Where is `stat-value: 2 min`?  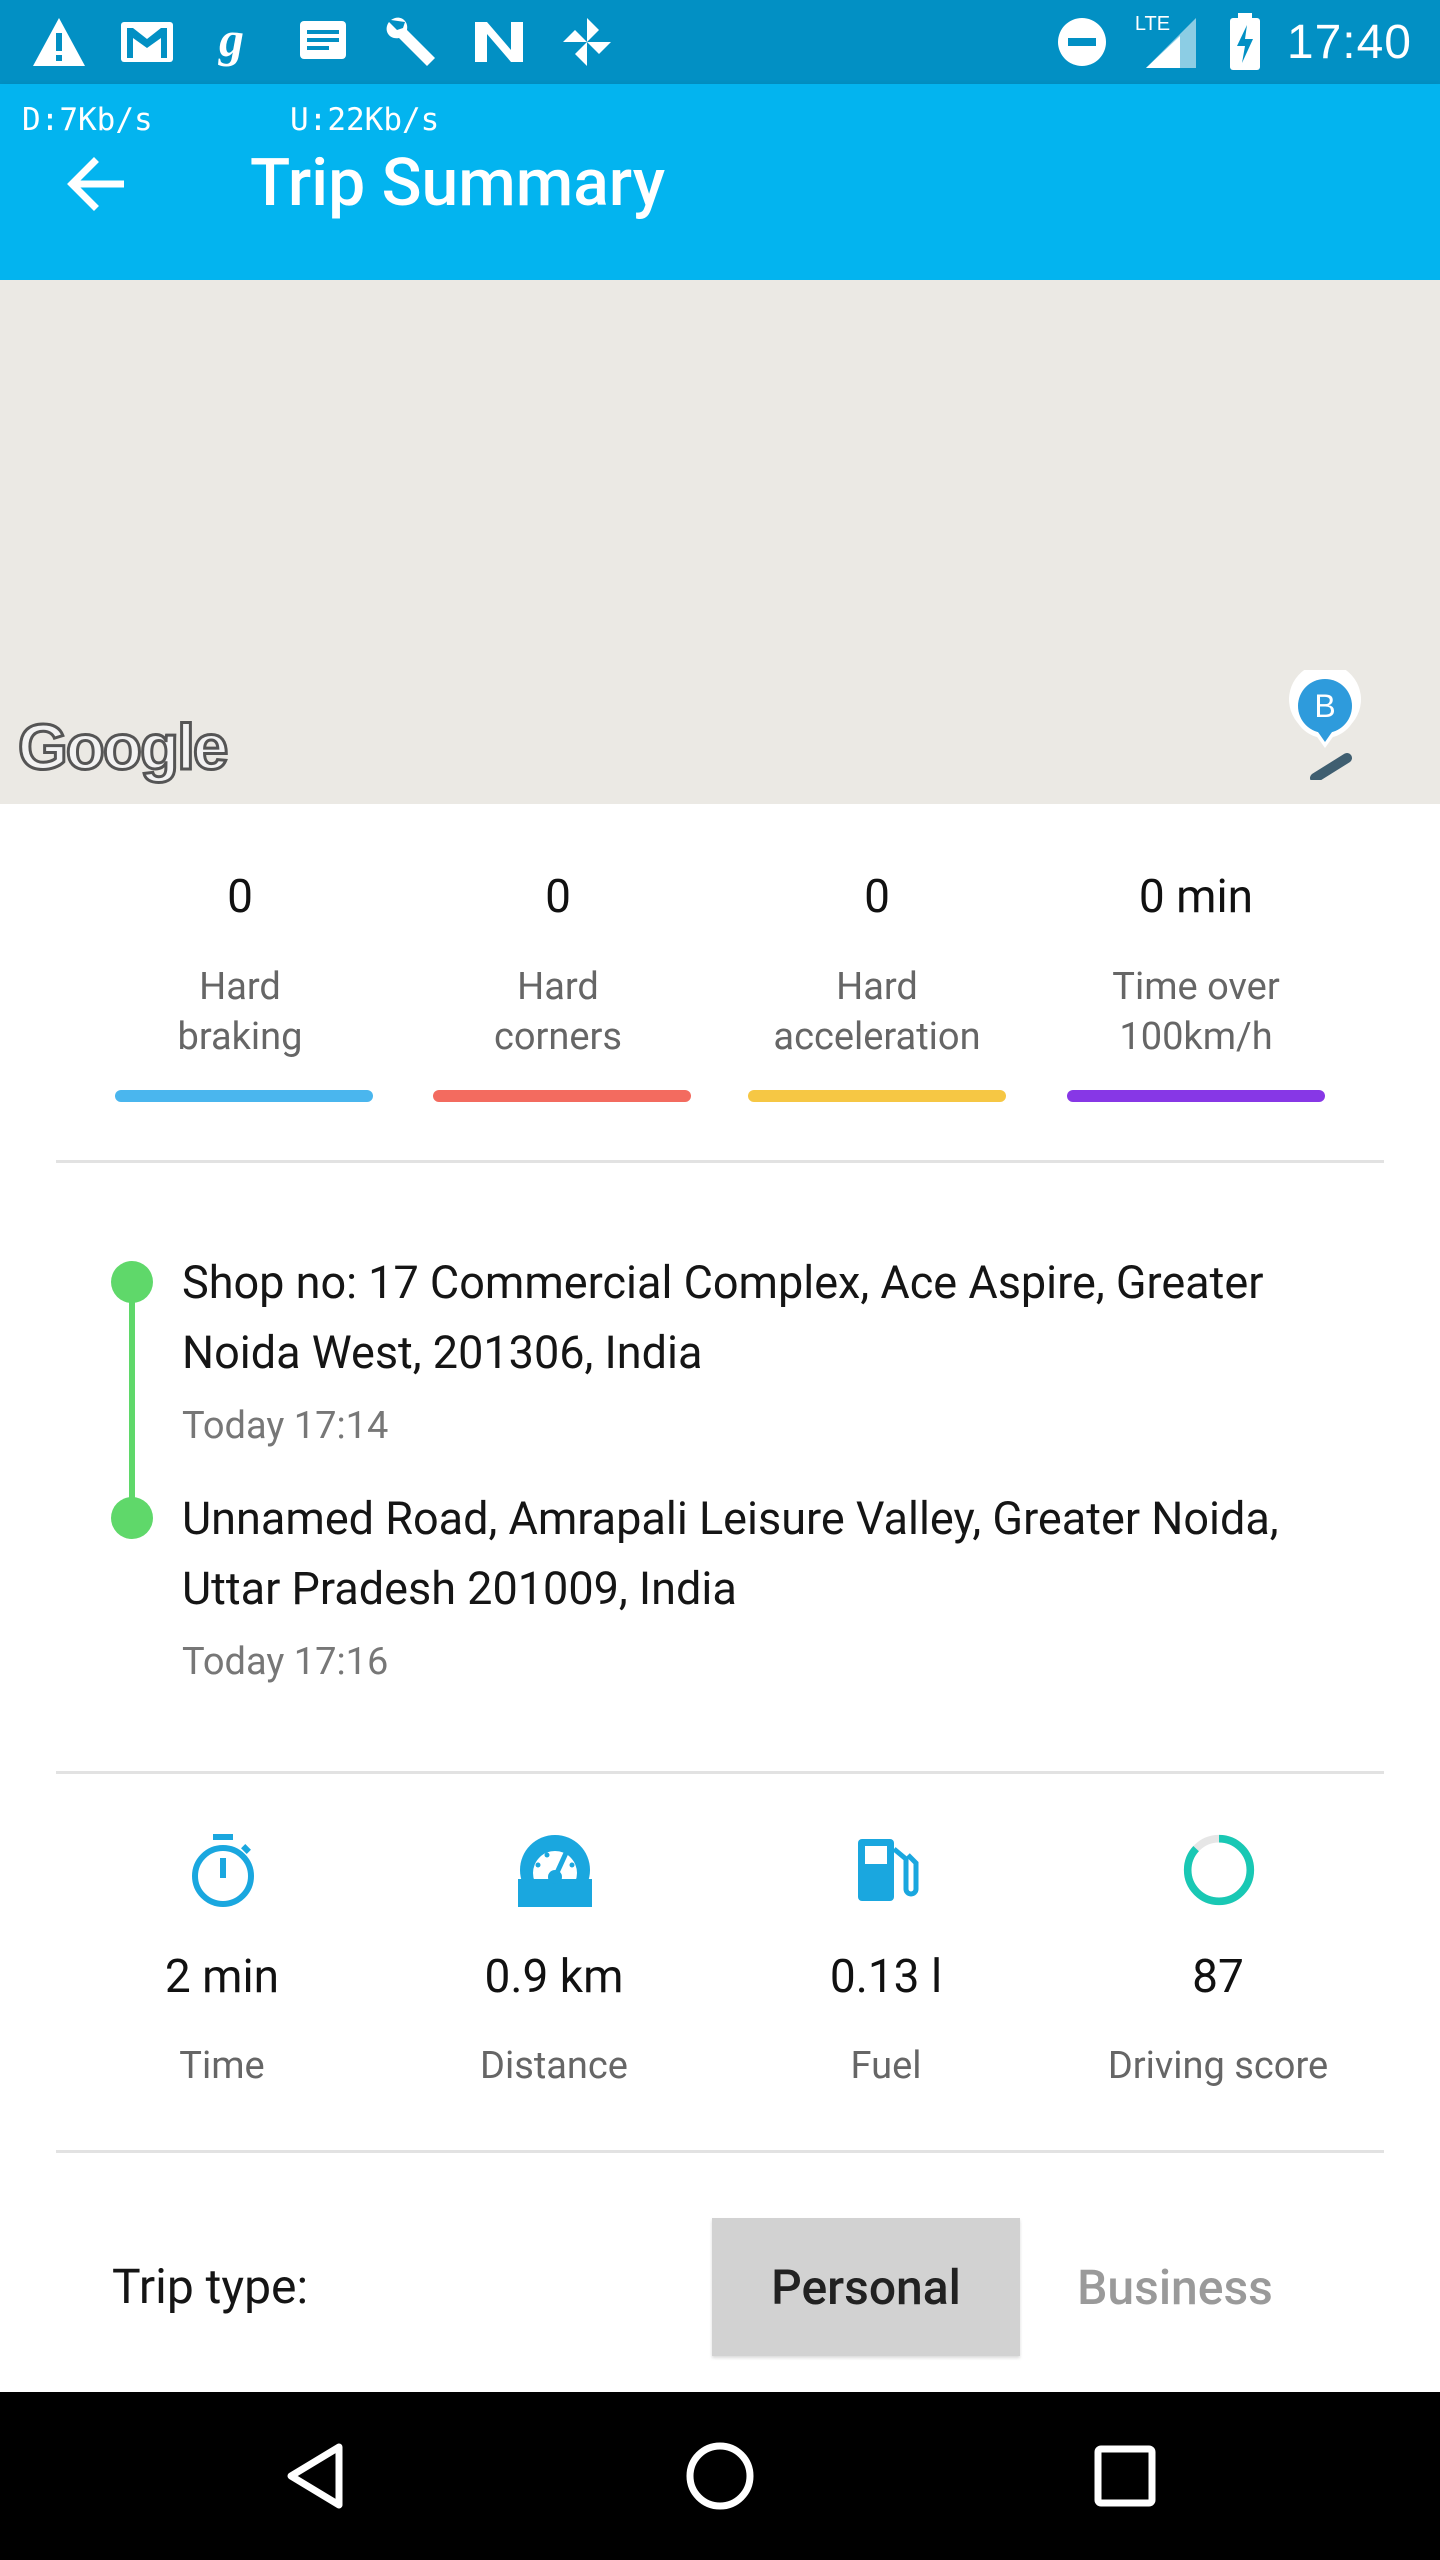
stat-value: 2 min is located at coordinates (222, 1977).